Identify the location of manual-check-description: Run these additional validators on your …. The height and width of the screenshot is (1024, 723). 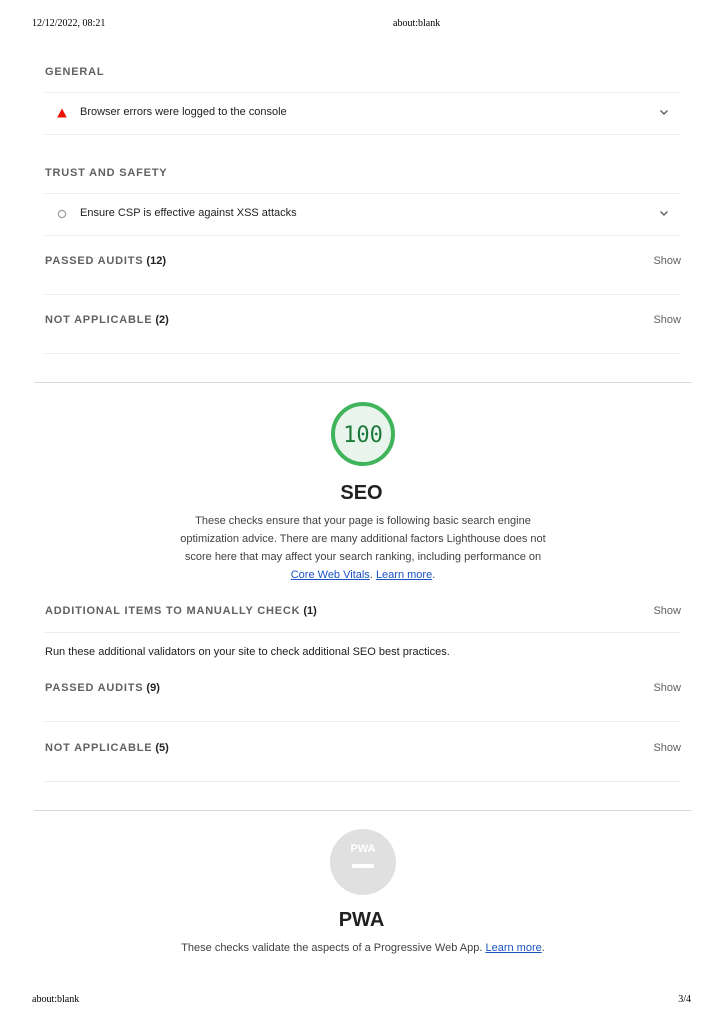
(247, 652).